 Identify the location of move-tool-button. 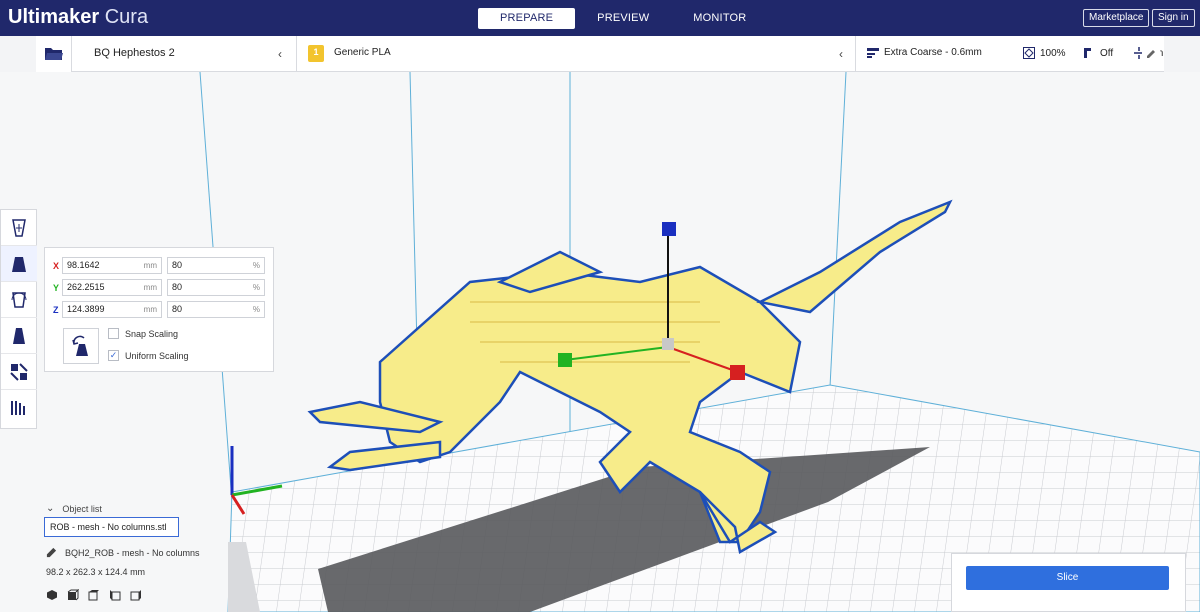
(19, 228).